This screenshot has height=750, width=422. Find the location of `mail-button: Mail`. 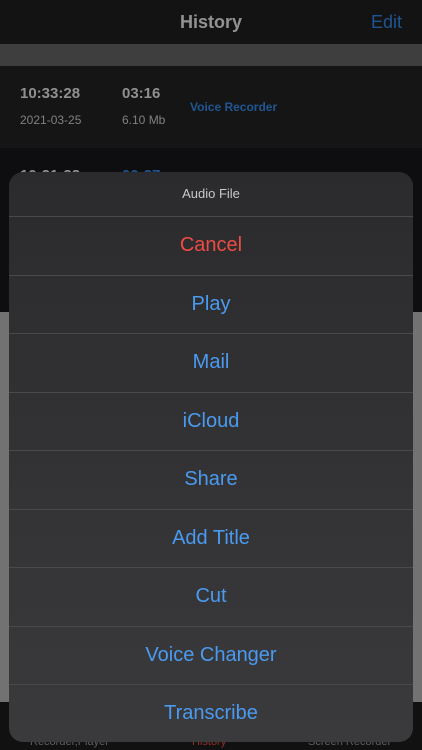

mail-button: Mail is located at coordinates (211, 363).